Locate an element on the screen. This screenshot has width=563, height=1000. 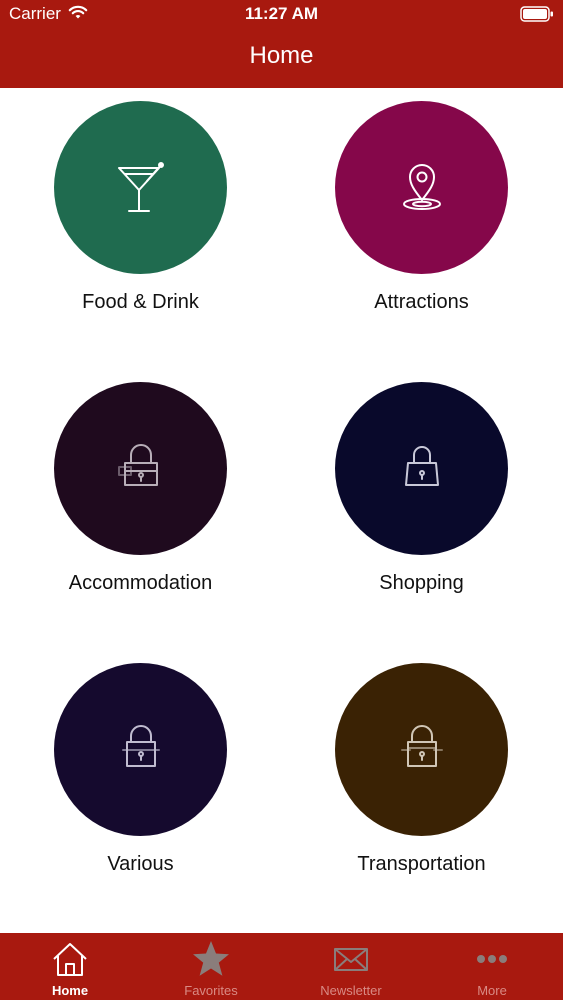
category-tile-attractions: Attractions is located at coordinates (421, 228).